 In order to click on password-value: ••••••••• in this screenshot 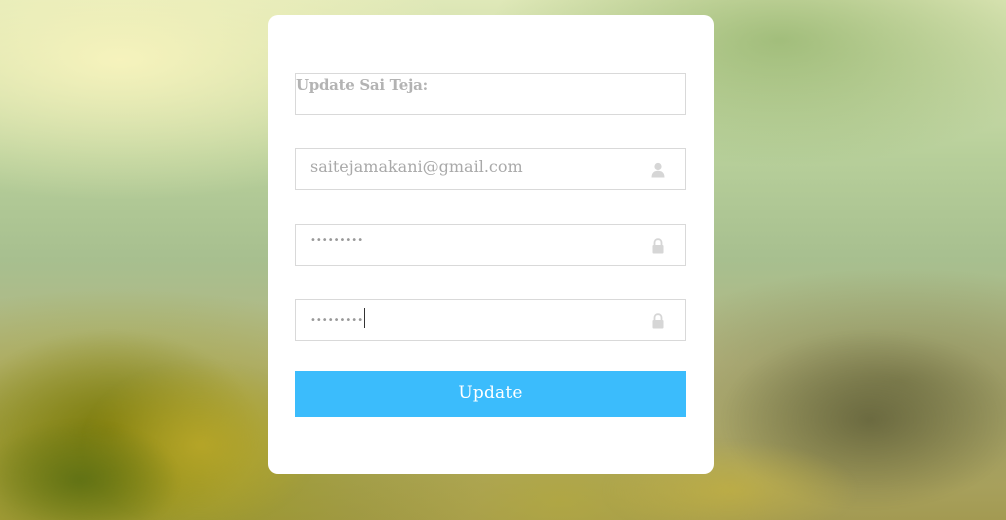, I will do `click(337, 240)`.